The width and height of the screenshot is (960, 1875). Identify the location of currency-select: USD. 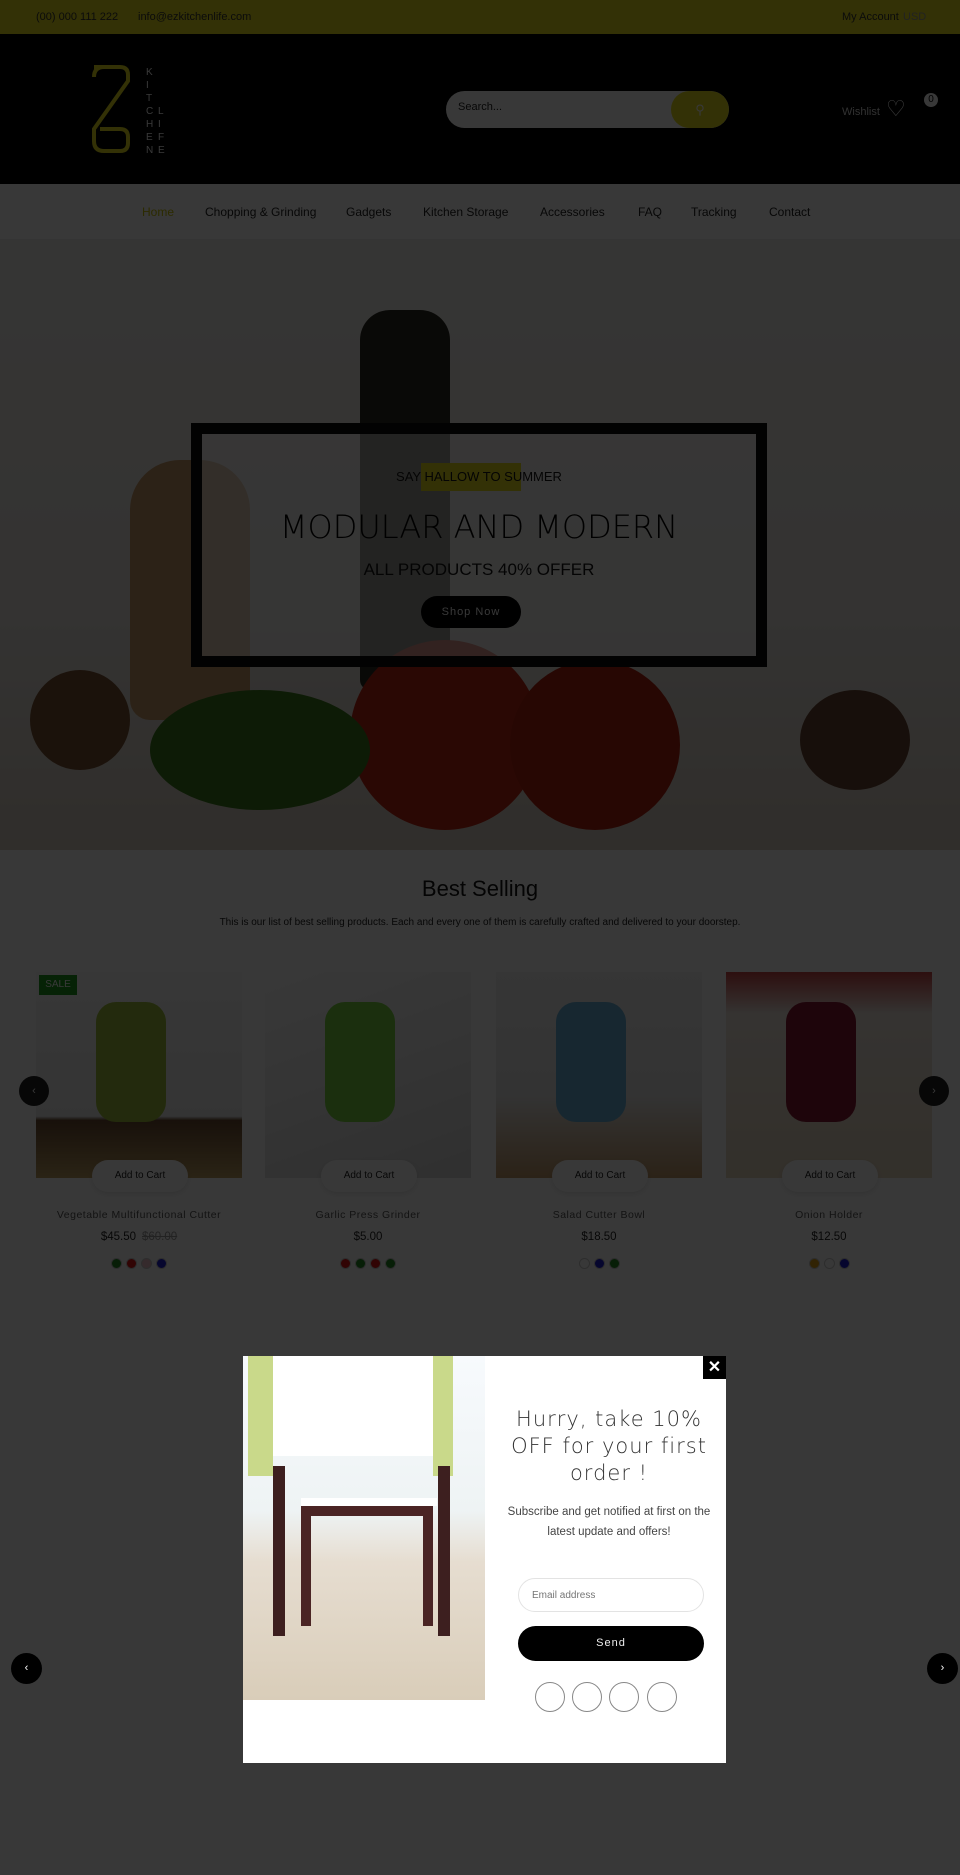
(914, 17).